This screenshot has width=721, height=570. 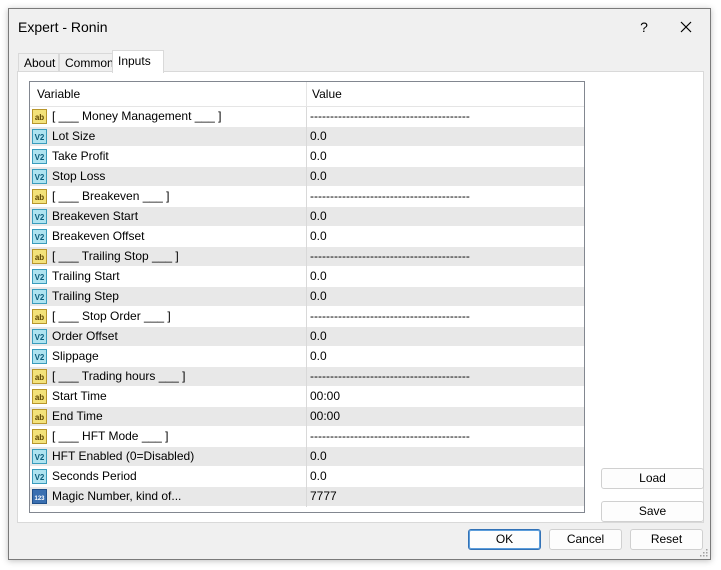 What do you see at coordinates (666, 539) in the screenshot?
I see `reset-button: Reset` at bounding box center [666, 539].